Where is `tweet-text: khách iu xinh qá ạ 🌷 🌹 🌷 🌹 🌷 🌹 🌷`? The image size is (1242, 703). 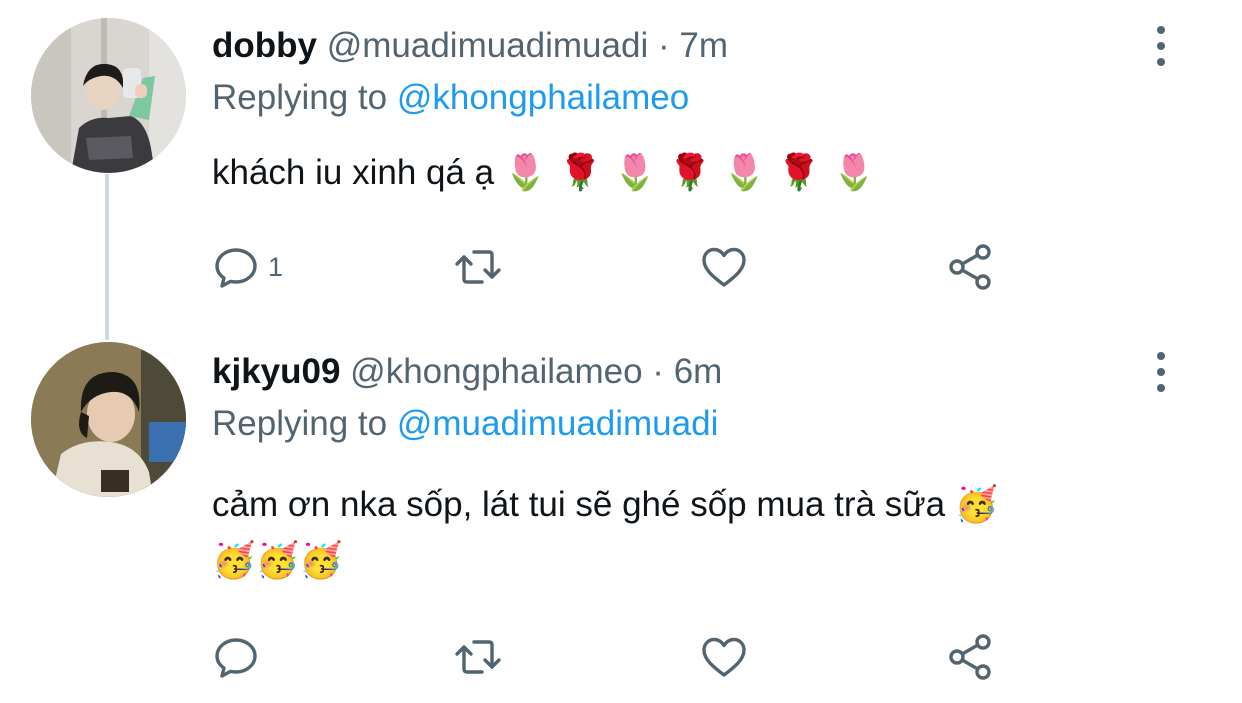
tweet-text: khách iu xinh qá ạ 🌷 🌹 🌷 🌹 🌷 🌹 🌷 is located at coordinates (544, 173).